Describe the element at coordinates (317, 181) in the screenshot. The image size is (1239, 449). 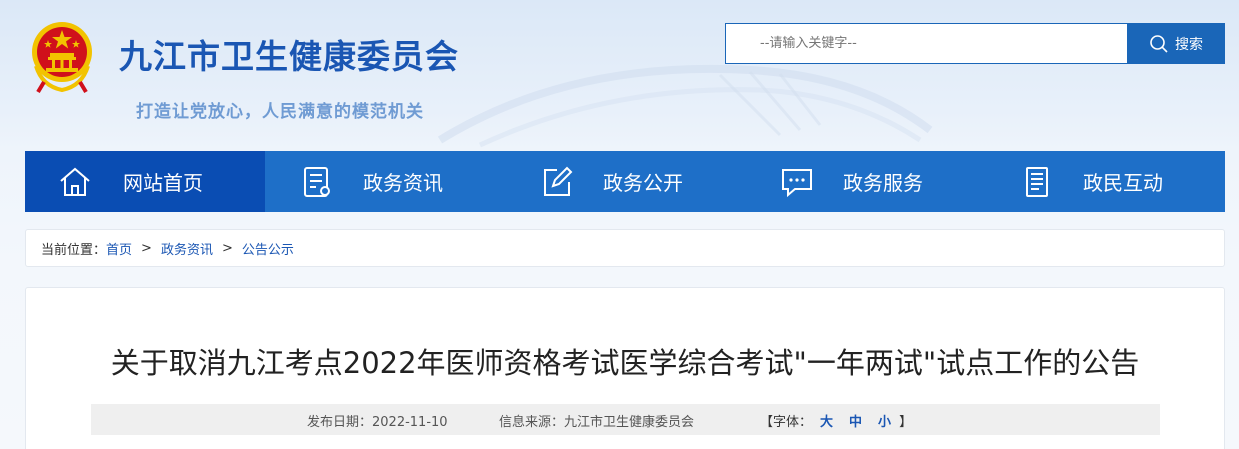
I see `news-document-icon` at that location.